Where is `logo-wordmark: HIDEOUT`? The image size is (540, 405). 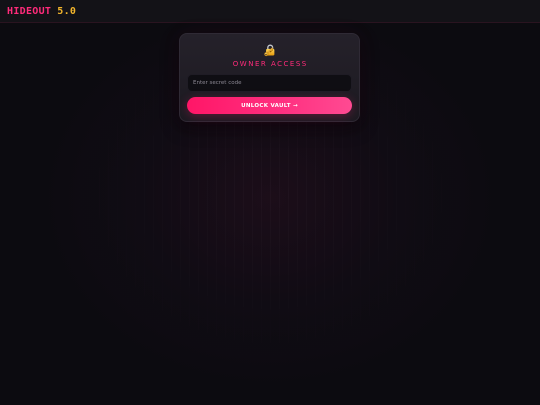
logo-wordmark: HIDEOUT is located at coordinates (29, 11).